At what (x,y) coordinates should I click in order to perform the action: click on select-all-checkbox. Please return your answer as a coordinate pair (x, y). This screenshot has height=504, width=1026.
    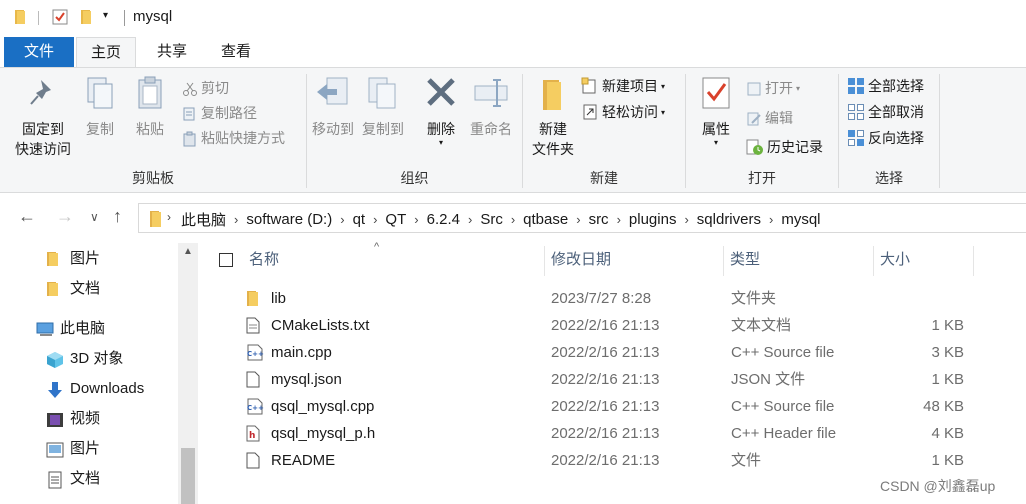
    Looking at the image, I should click on (226, 260).